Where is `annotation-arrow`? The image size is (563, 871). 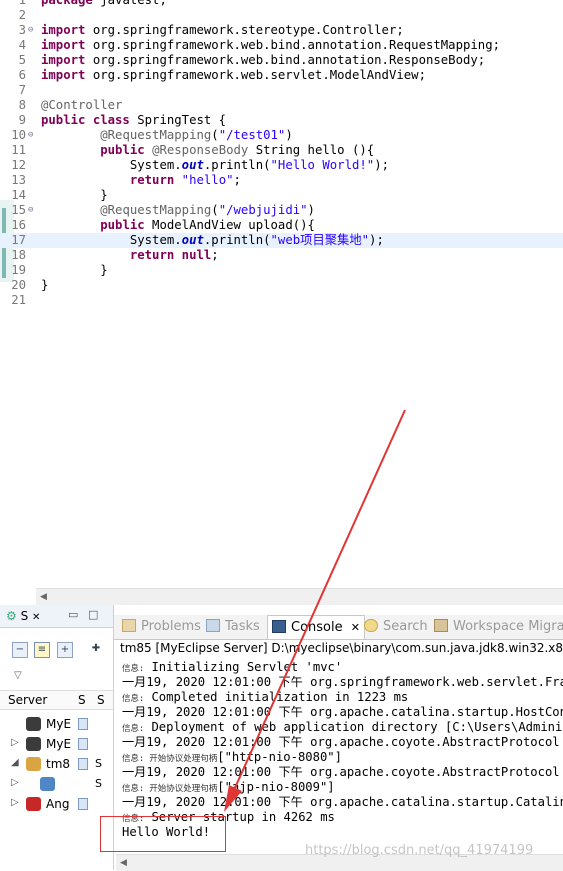
annotation-arrow is located at coordinates (315, 610).